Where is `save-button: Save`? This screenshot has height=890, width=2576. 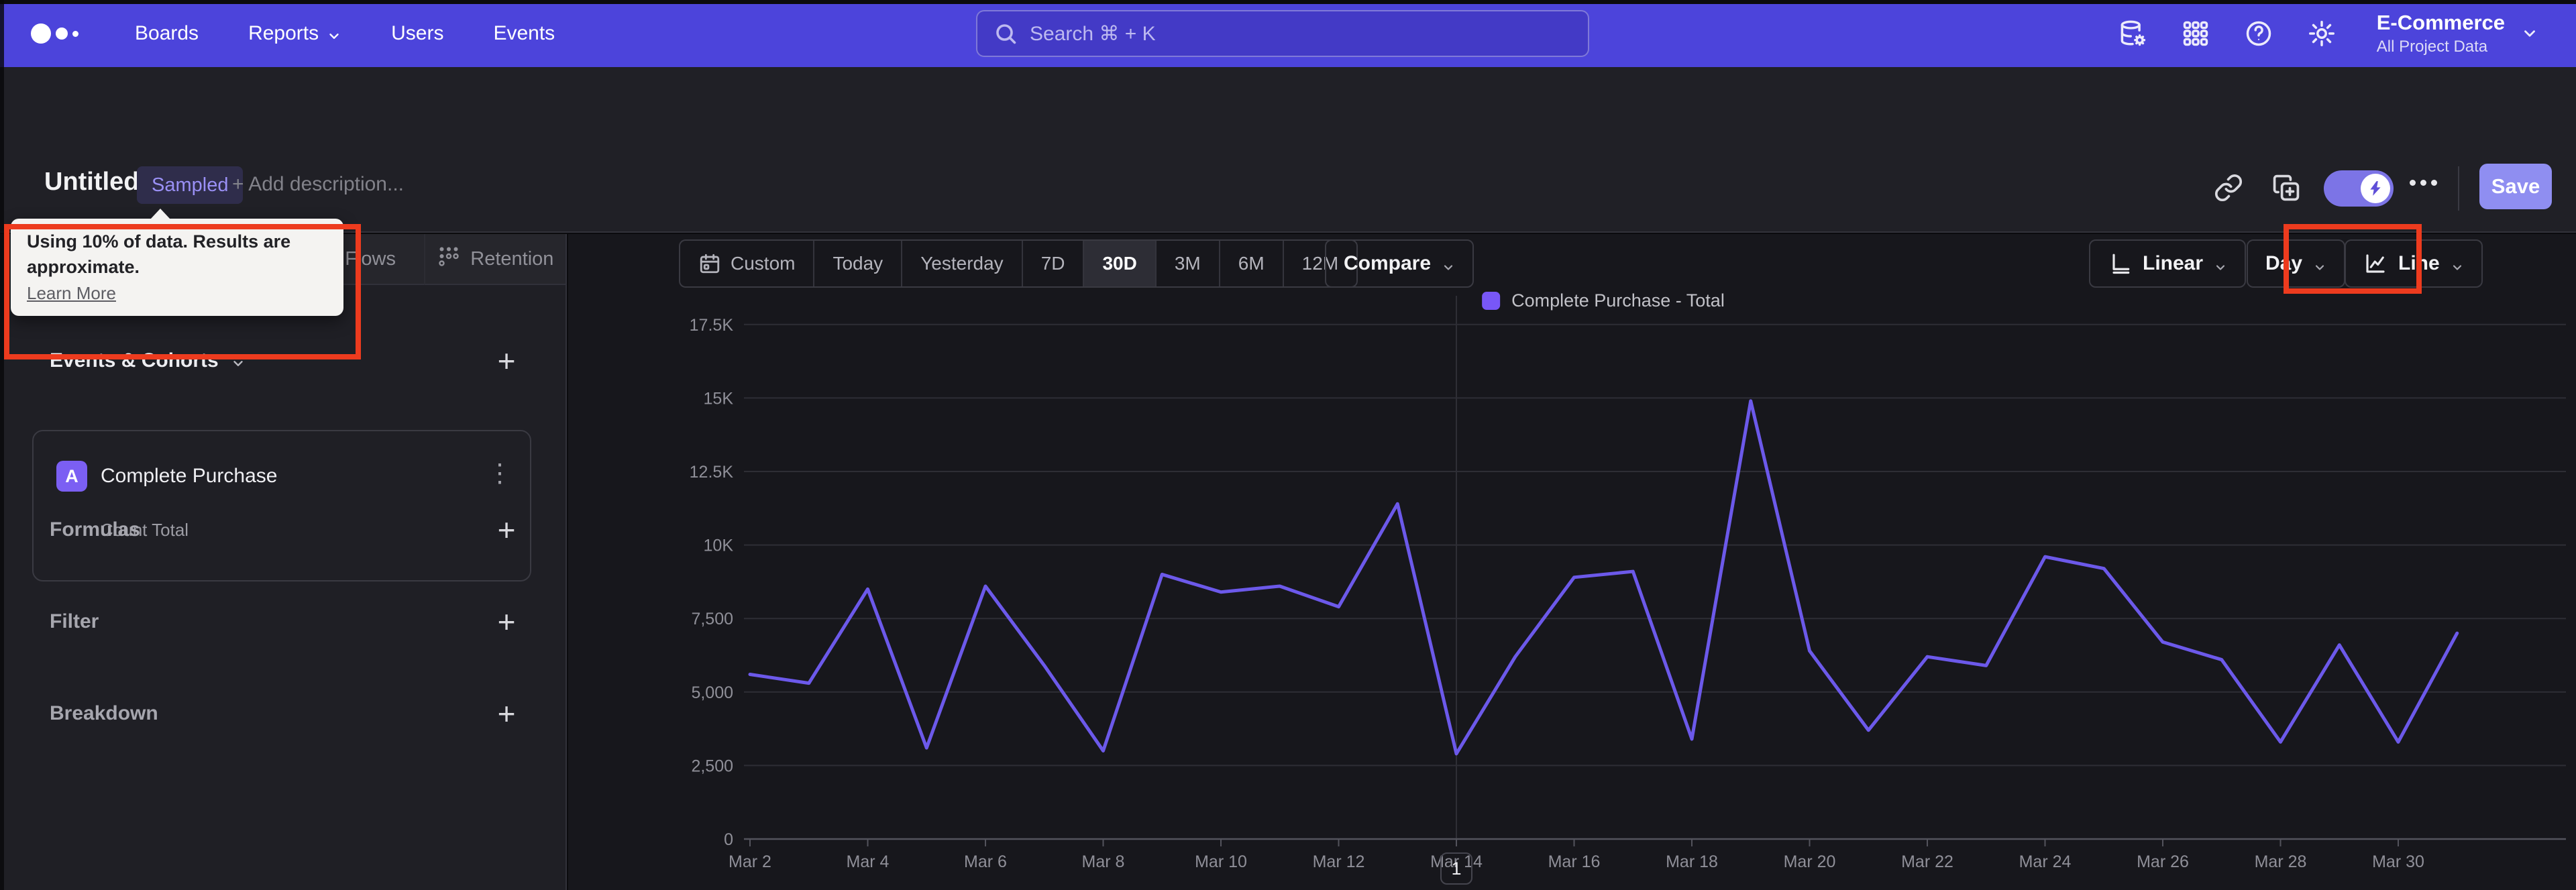
save-button: Save is located at coordinates (2515, 186).